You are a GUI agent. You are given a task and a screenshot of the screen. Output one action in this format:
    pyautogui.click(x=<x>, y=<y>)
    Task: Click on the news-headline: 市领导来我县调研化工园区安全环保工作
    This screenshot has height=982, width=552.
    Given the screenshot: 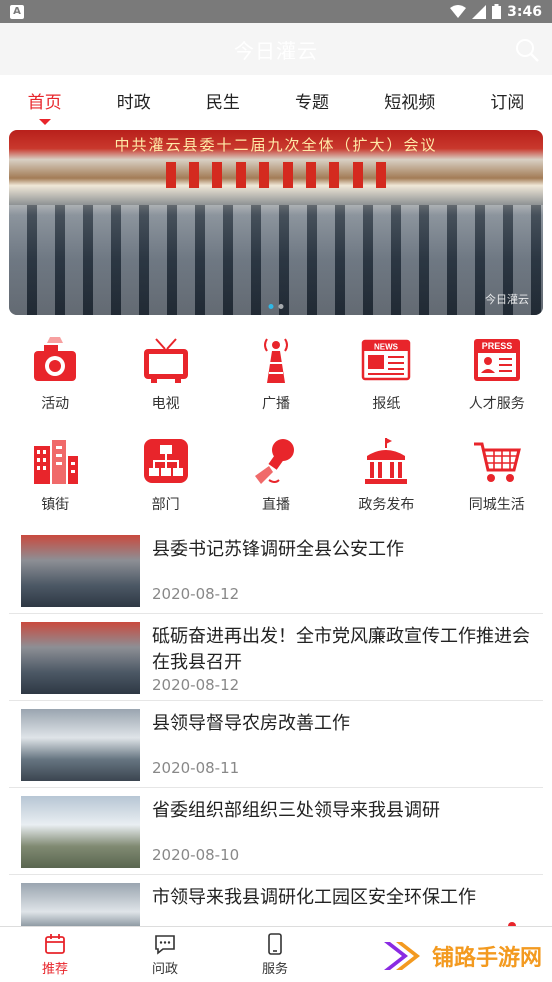 What is the action you would take?
    pyautogui.click(x=314, y=897)
    